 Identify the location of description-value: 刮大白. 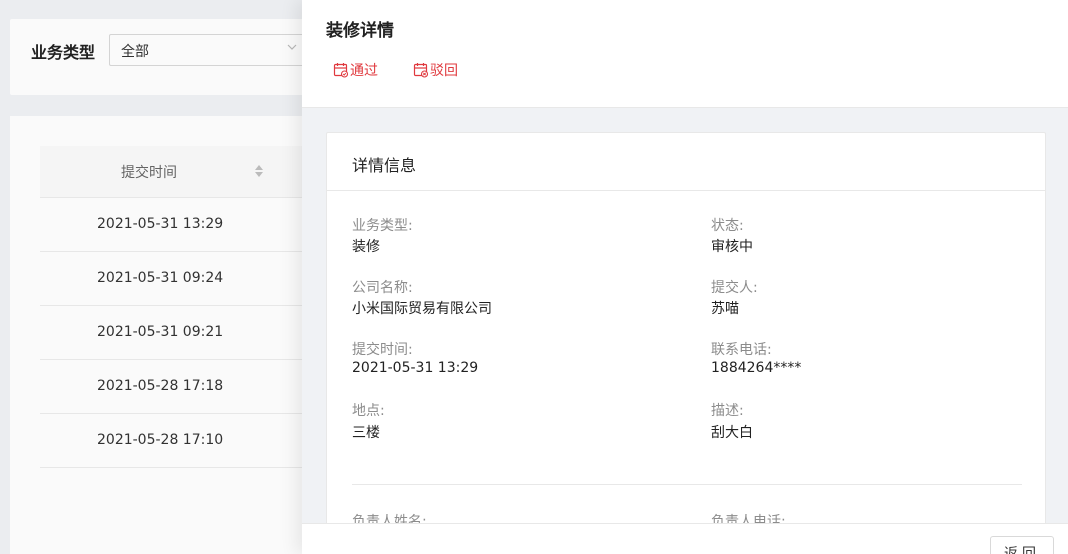
(732, 433).